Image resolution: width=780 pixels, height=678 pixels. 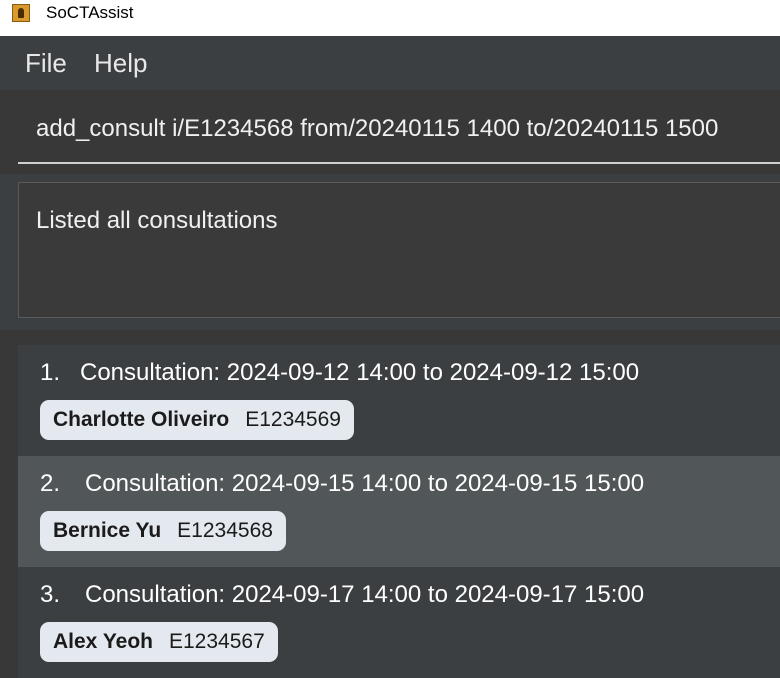 I want to click on student-name: Bernice Yu, so click(x=107, y=530).